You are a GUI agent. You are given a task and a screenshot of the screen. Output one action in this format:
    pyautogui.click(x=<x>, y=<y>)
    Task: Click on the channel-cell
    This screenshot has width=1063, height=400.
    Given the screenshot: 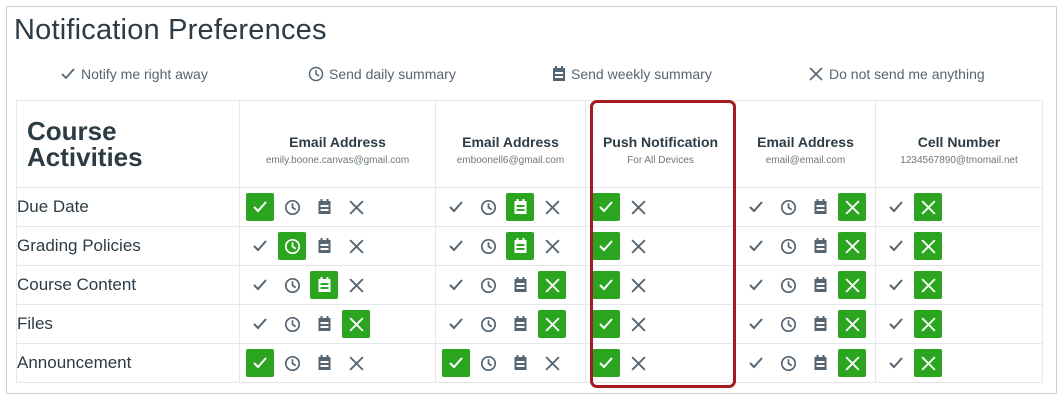 What is the action you would take?
    pyautogui.click(x=805, y=207)
    